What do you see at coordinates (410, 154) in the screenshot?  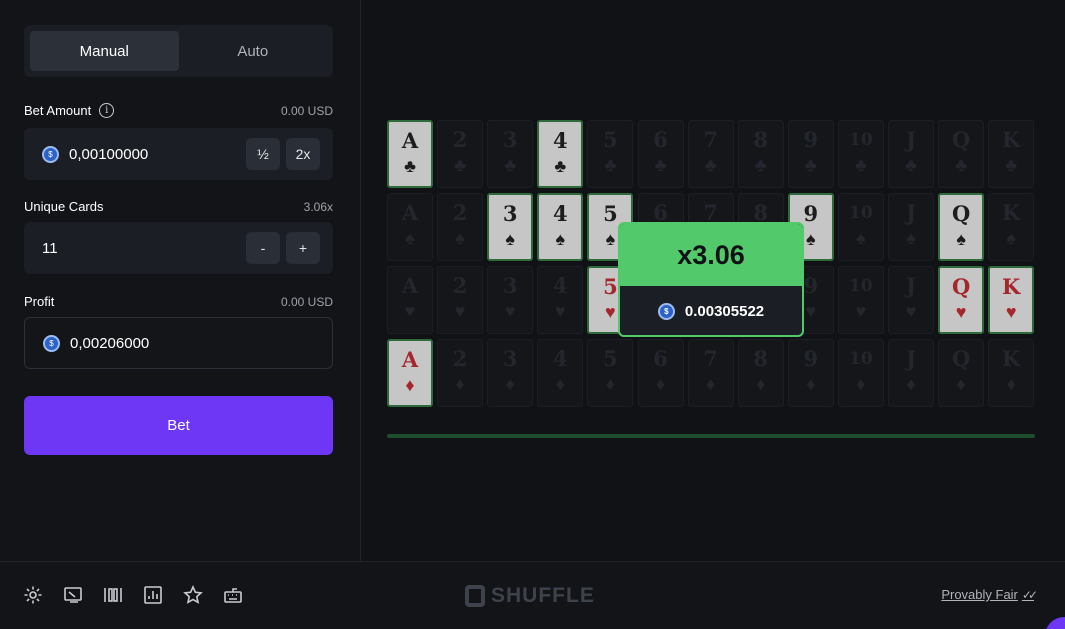 I see `card-revealed: A ♣` at bounding box center [410, 154].